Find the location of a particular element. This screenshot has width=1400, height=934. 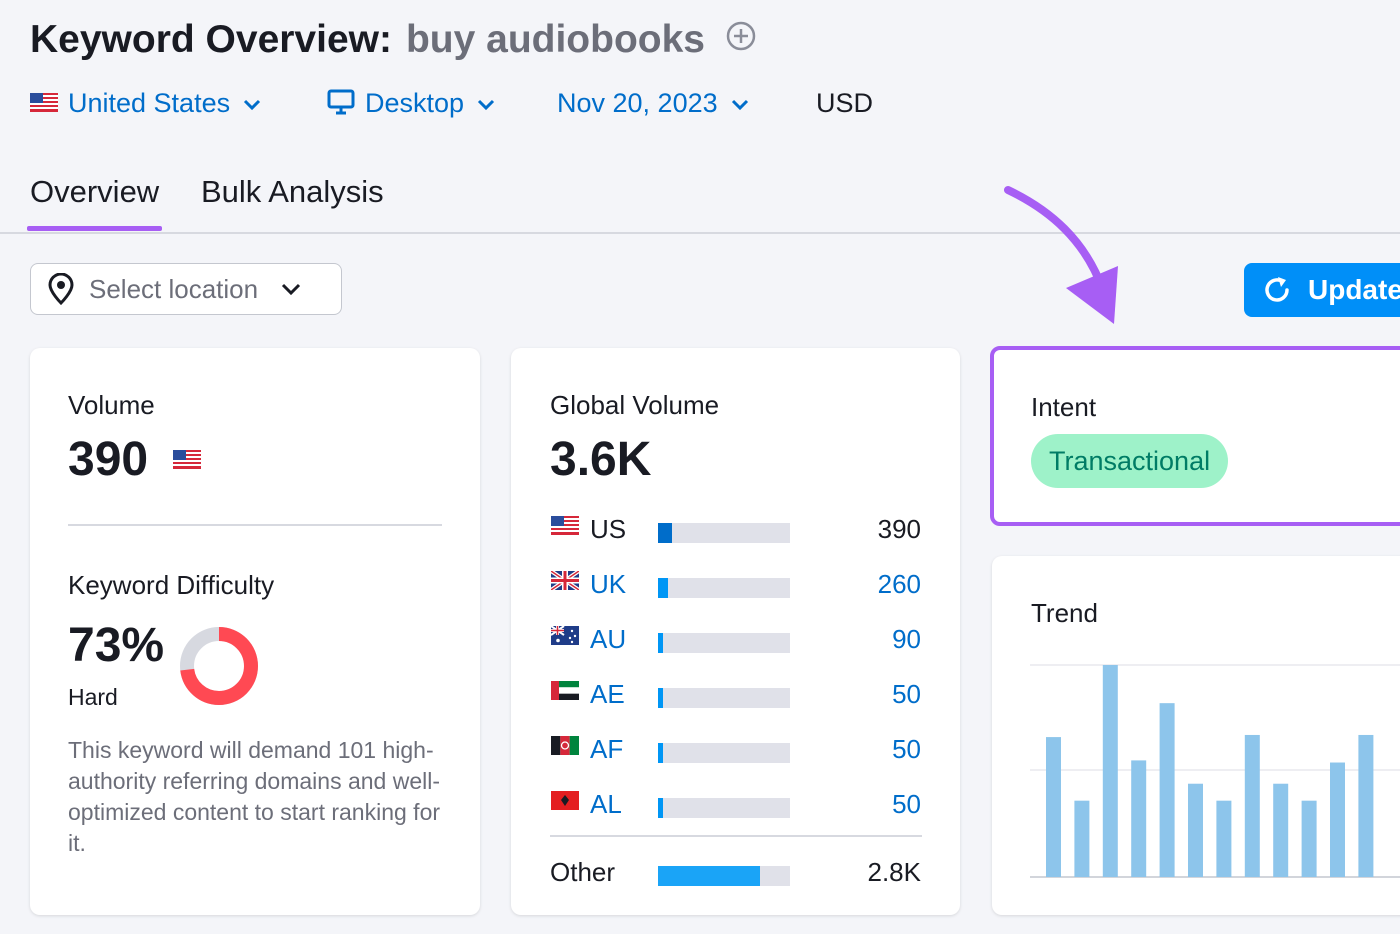

update-button: Update is located at coordinates (1322, 290).